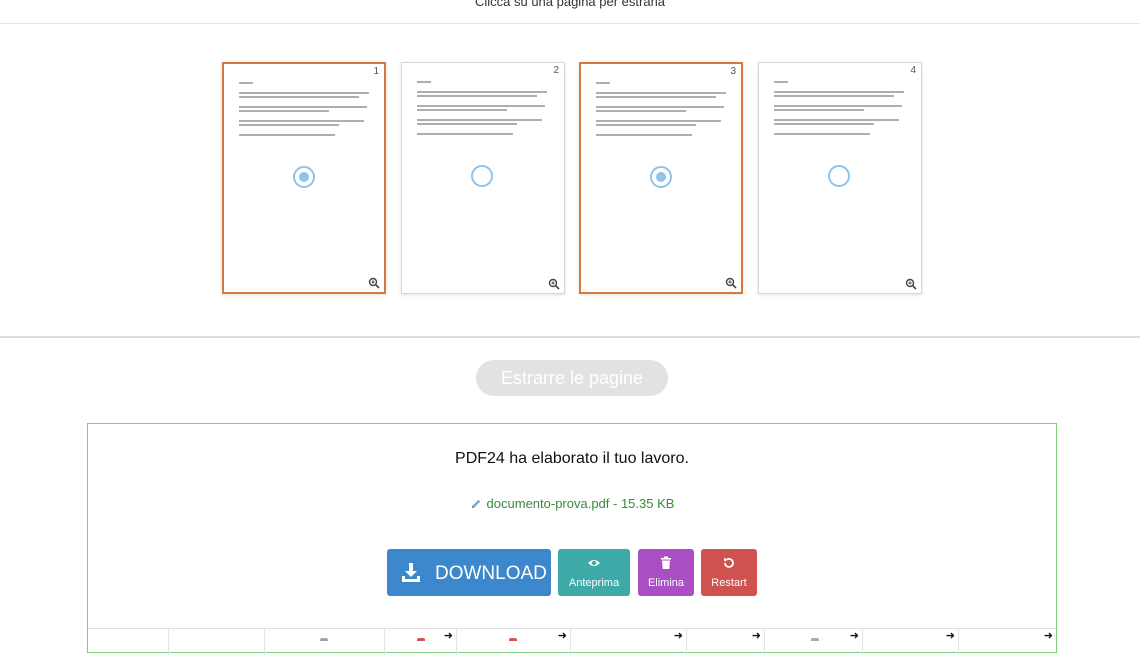 Image resolution: width=1140 pixels, height=655 pixels. I want to click on result-title: PDF24 ha elaborato il tuo lavoro., so click(572, 458).